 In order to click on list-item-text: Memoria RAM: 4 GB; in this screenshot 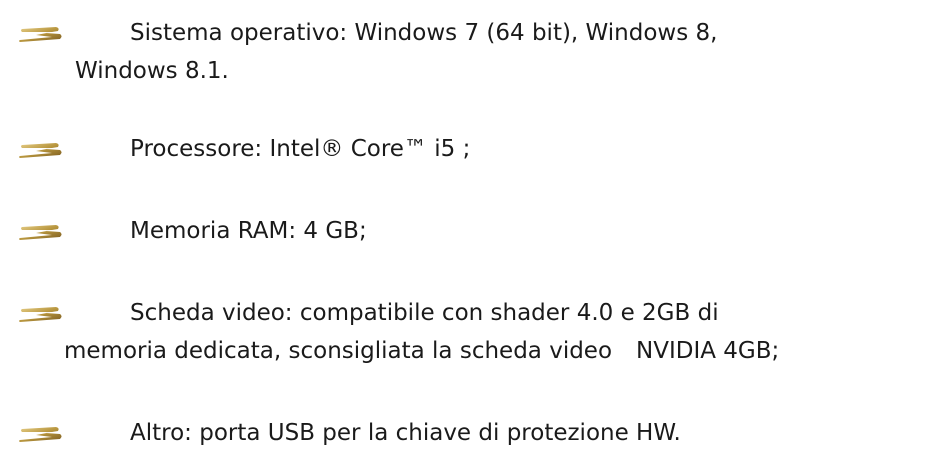, I will do `click(495, 231)`.